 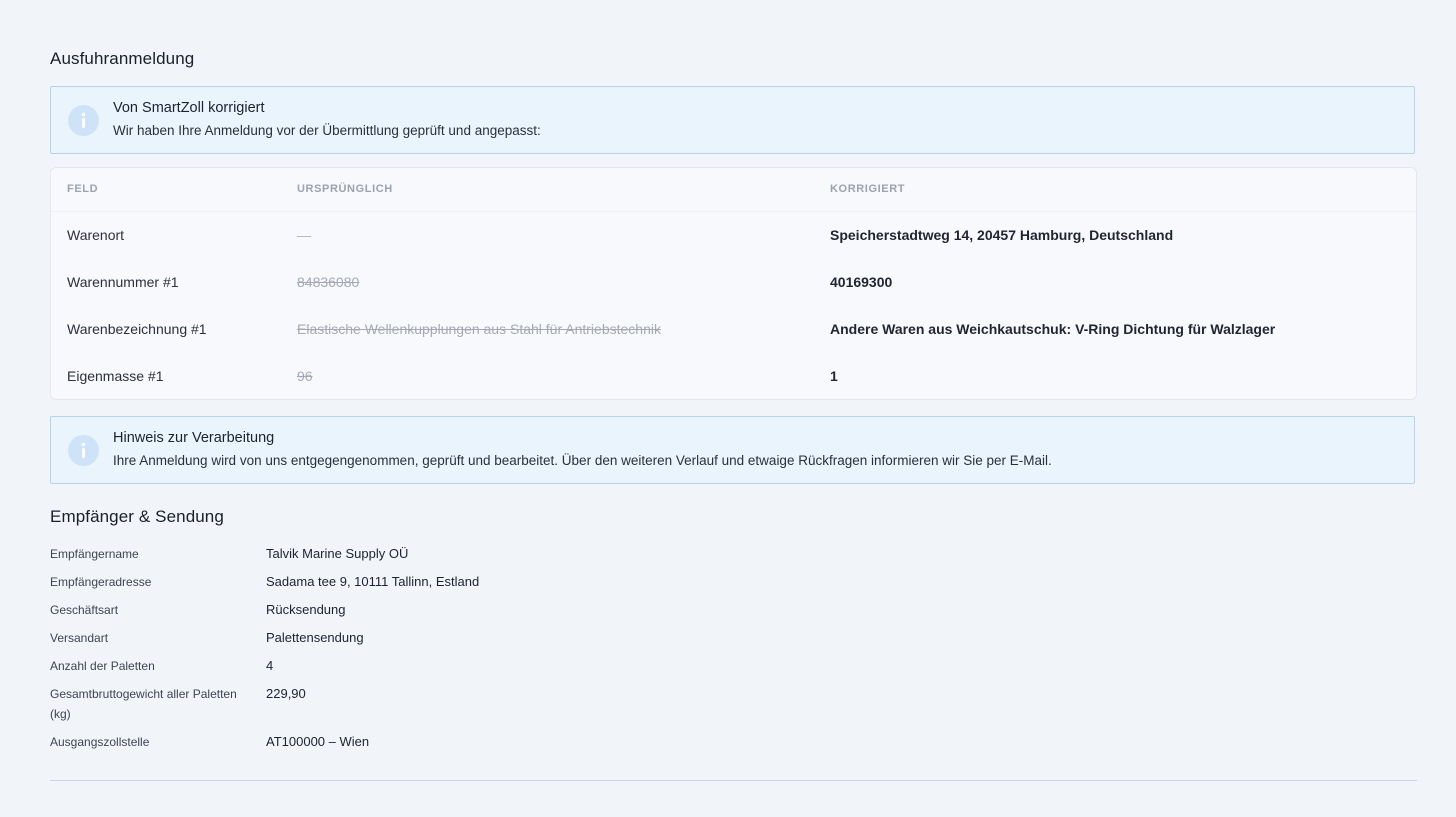 I want to click on detail-label: Geschäftsart, so click(x=84, y=610).